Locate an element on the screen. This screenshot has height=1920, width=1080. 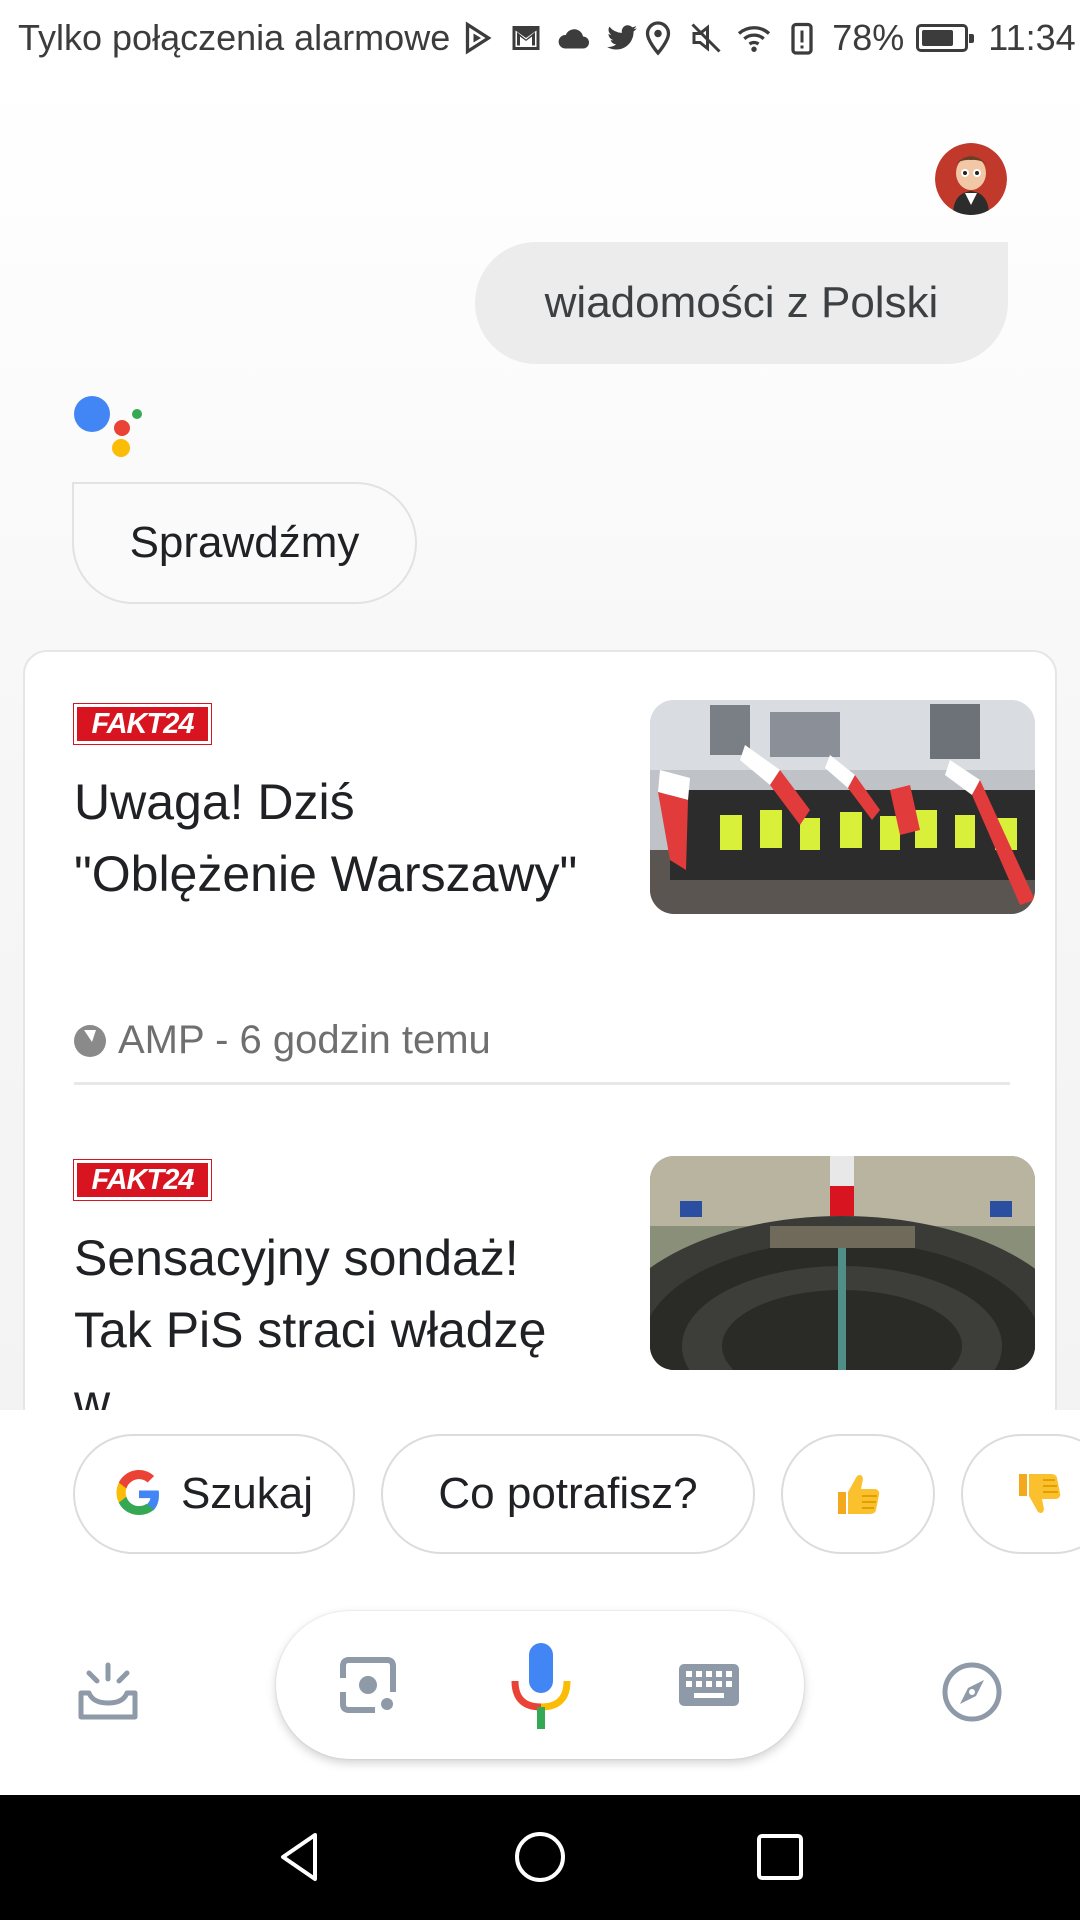
carrier-text: Tylko połączenia alarmowe is located at coordinates (234, 37).